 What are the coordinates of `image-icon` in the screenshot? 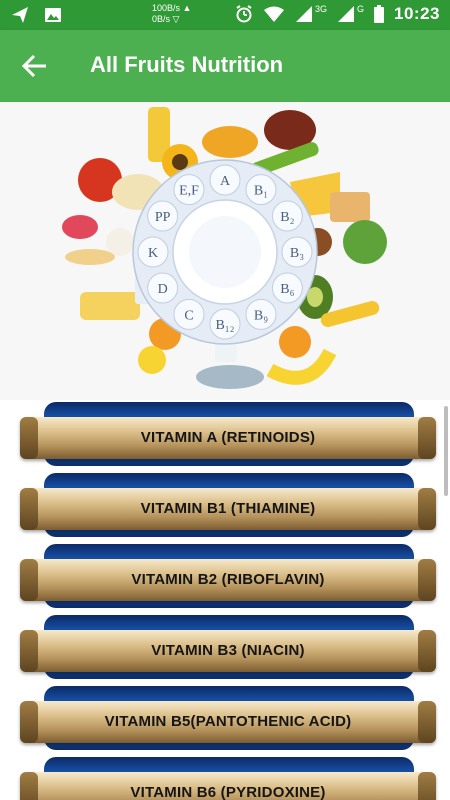 It's located at (53, 15).